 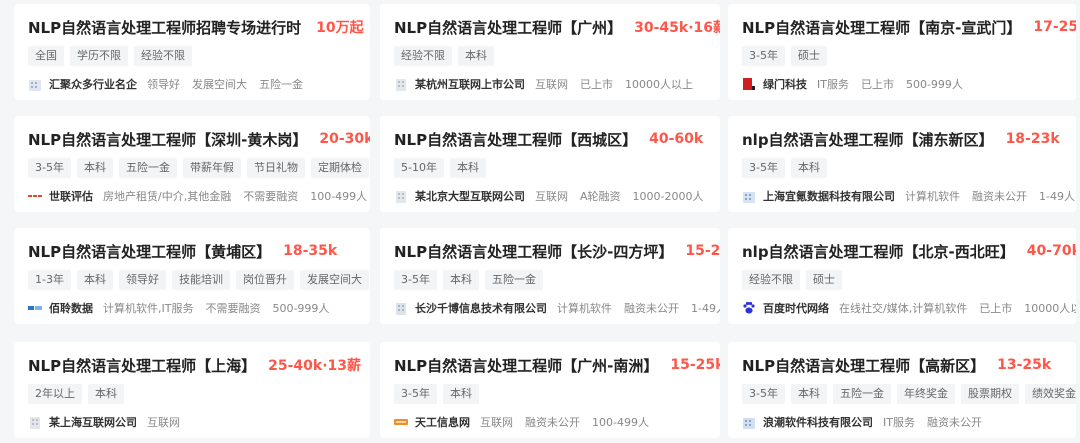 What do you see at coordinates (1032, 139) in the screenshot?
I see `salary: 18-23k` at bounding box center [1032, 139].